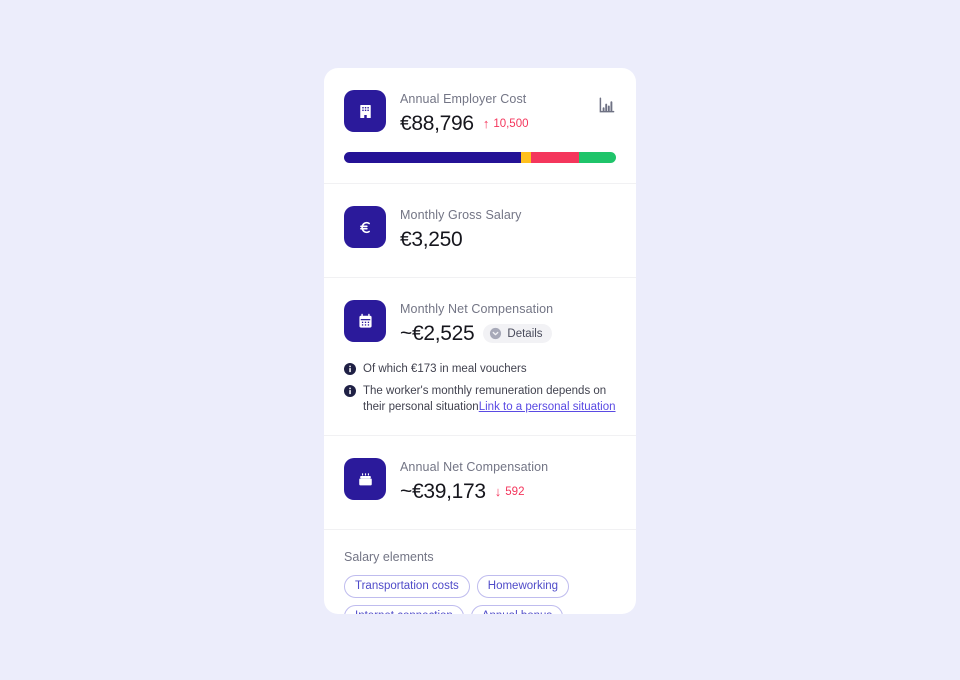  Describe the element at coordinates (365, 227) in the screenshot. I see `euro-icon` at that location.